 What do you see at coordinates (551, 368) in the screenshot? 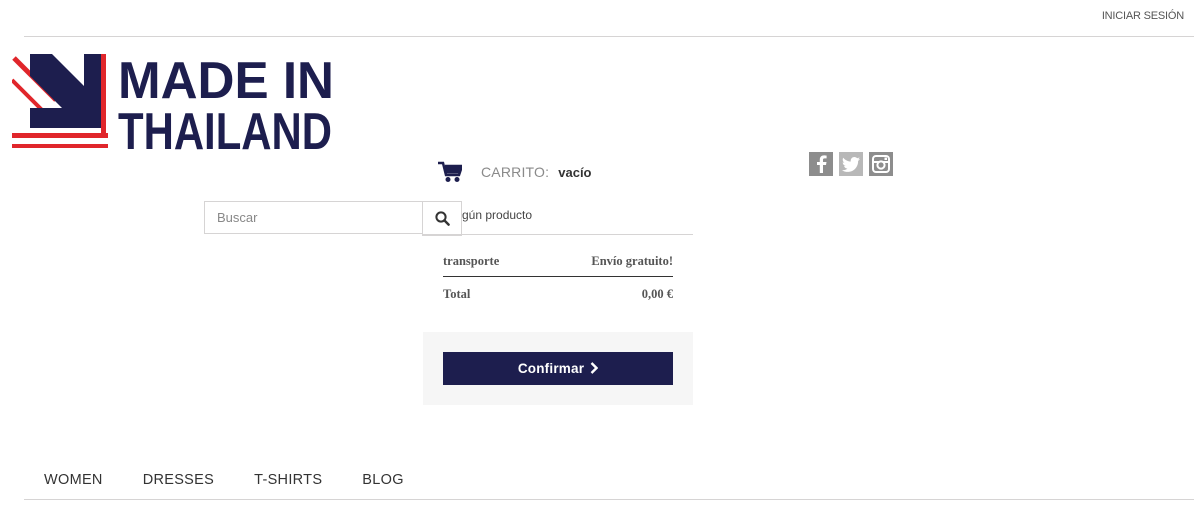
I see `checkout-label: Confirmar` at bounding box center [551, 368].